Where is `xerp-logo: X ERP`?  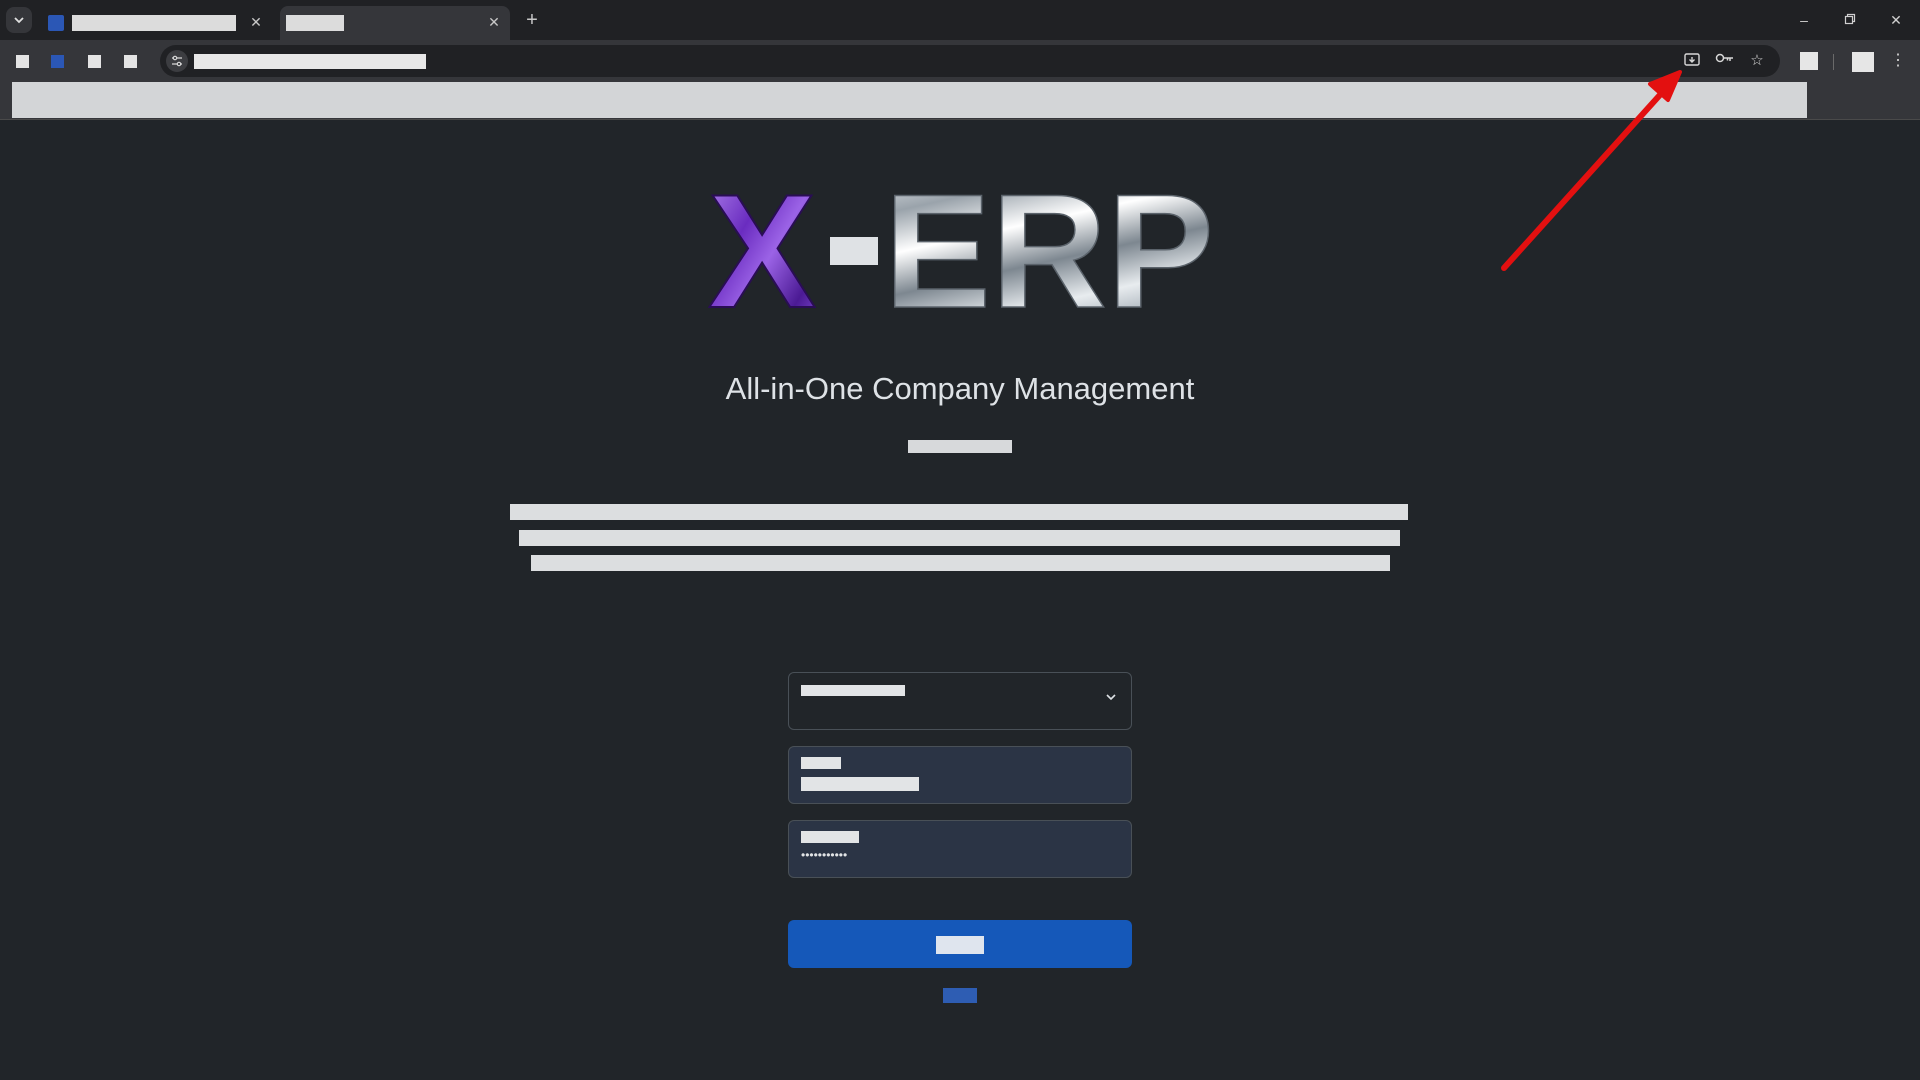 xerp-logo: X ERP is located at coordinates (961, 244).